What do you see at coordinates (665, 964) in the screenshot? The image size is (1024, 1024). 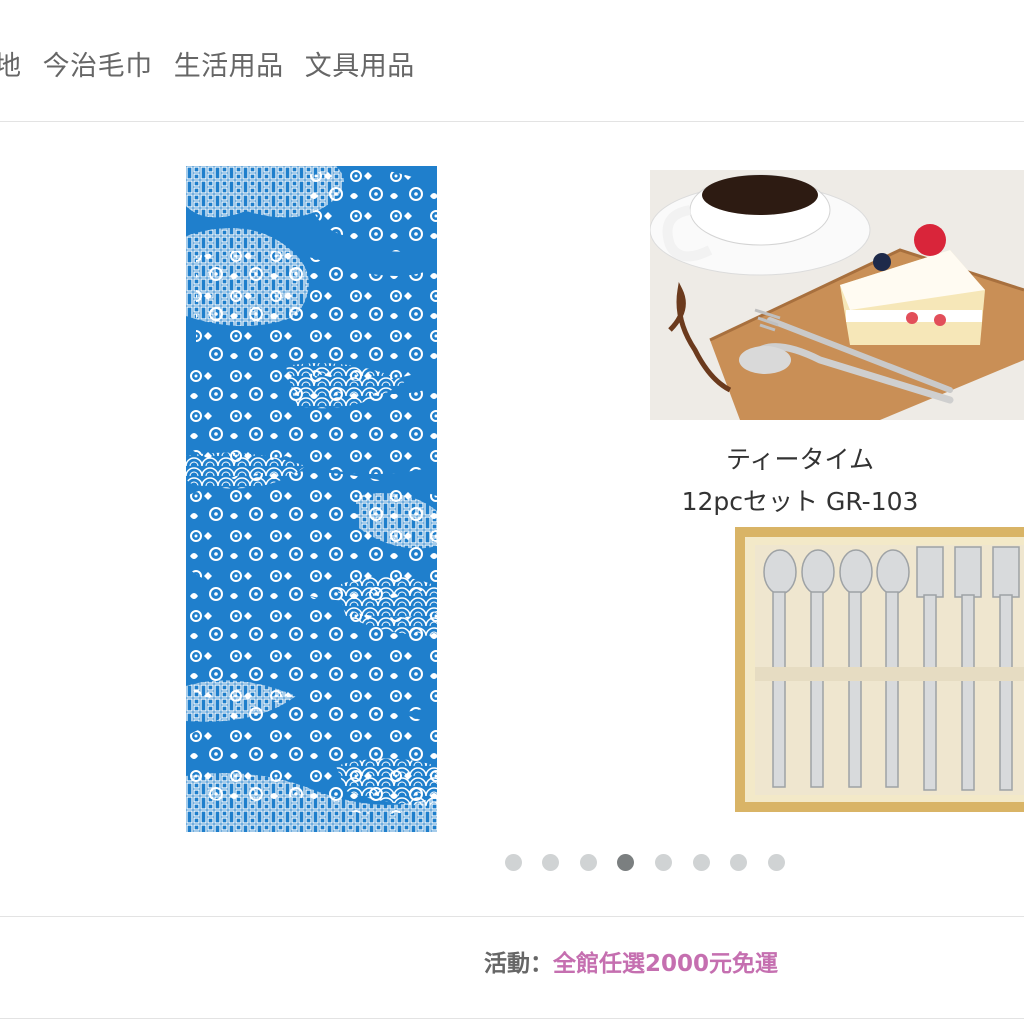 I see `promo-free-shipping-link: 全館任選2000元免運` at bounding box center [665, 964].